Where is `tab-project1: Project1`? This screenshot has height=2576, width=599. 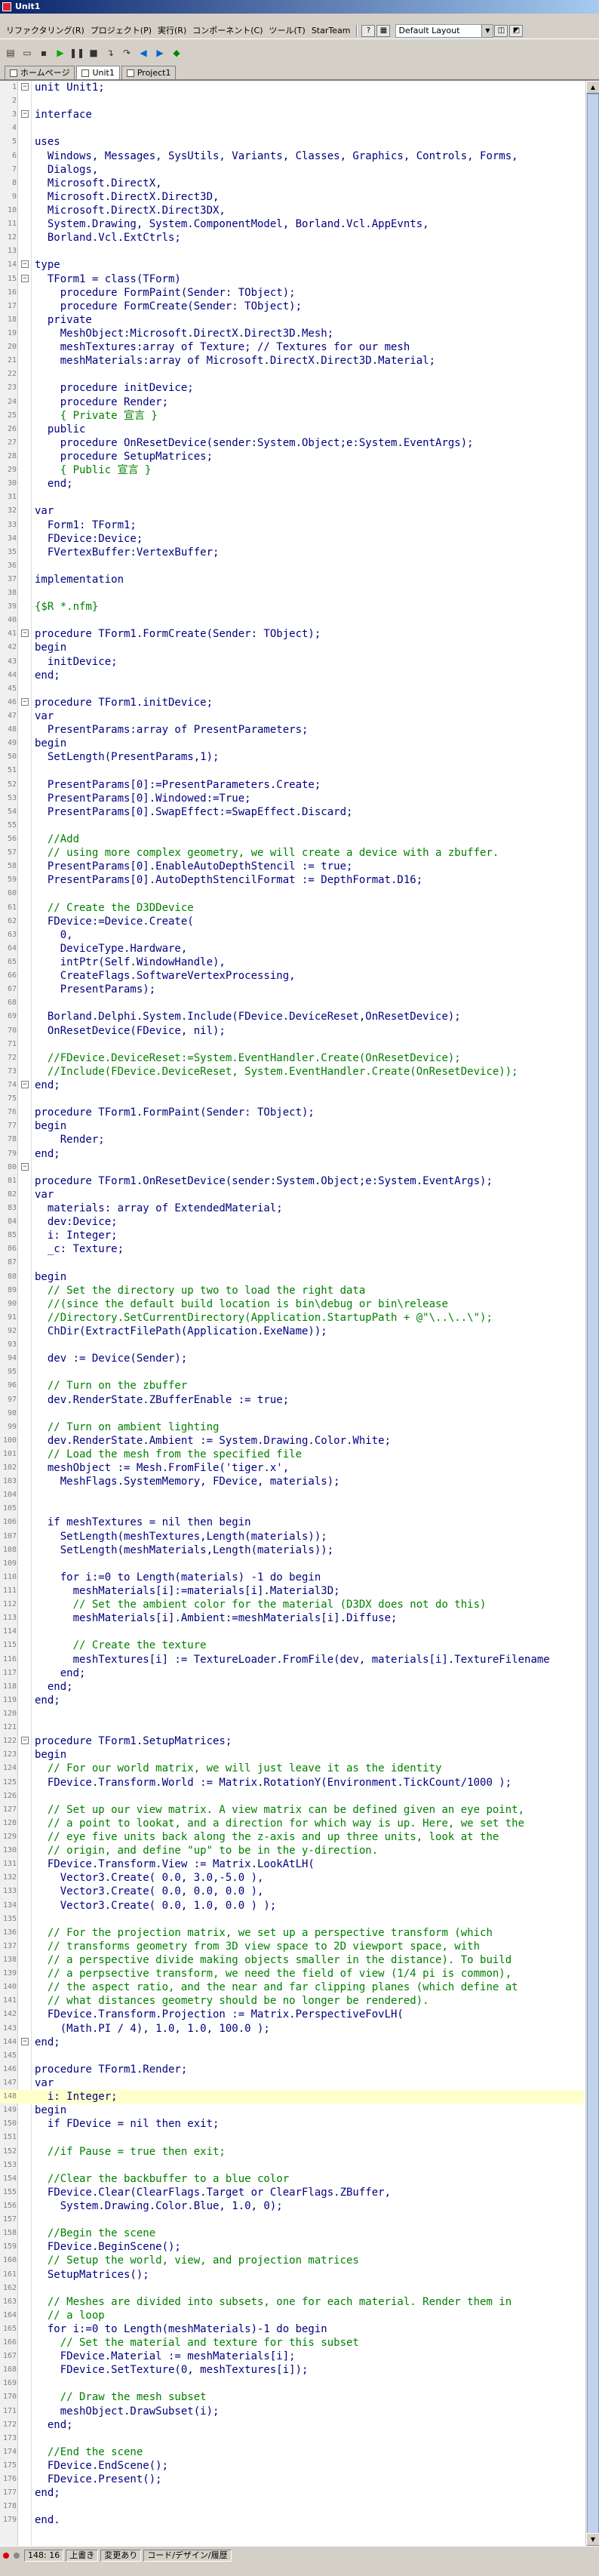
tab-project1: Project1 is located at coordinates (149, 72).